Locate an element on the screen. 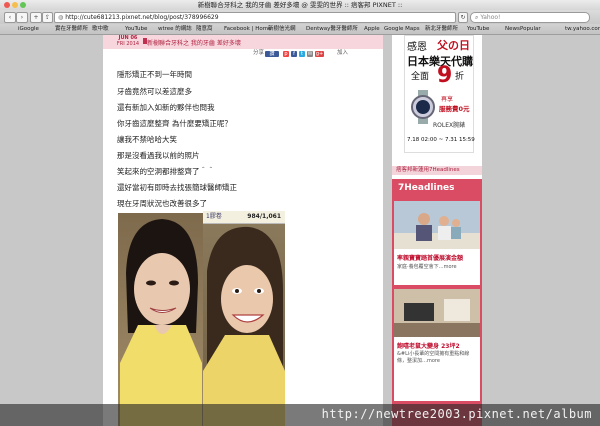  watermark-banner: http://newtree2003.pixnet.net/album is located at coordinates (300, 415).